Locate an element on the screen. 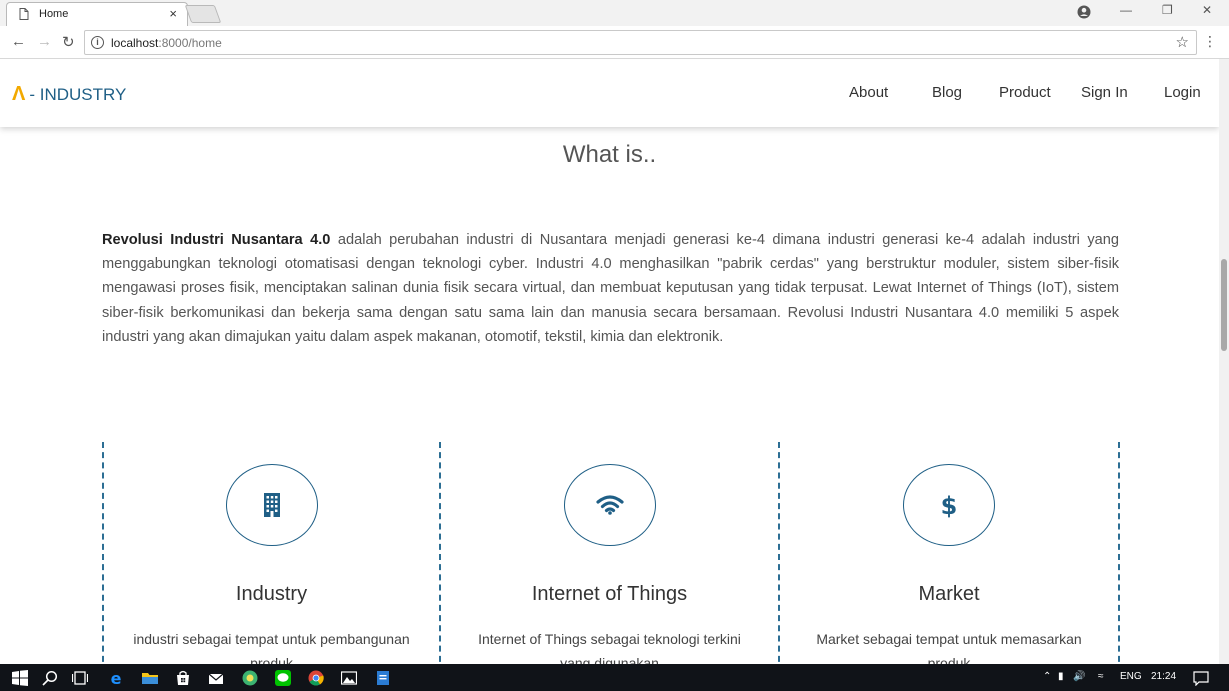  nav-blog: Blog is located at coordinates (947, 92).